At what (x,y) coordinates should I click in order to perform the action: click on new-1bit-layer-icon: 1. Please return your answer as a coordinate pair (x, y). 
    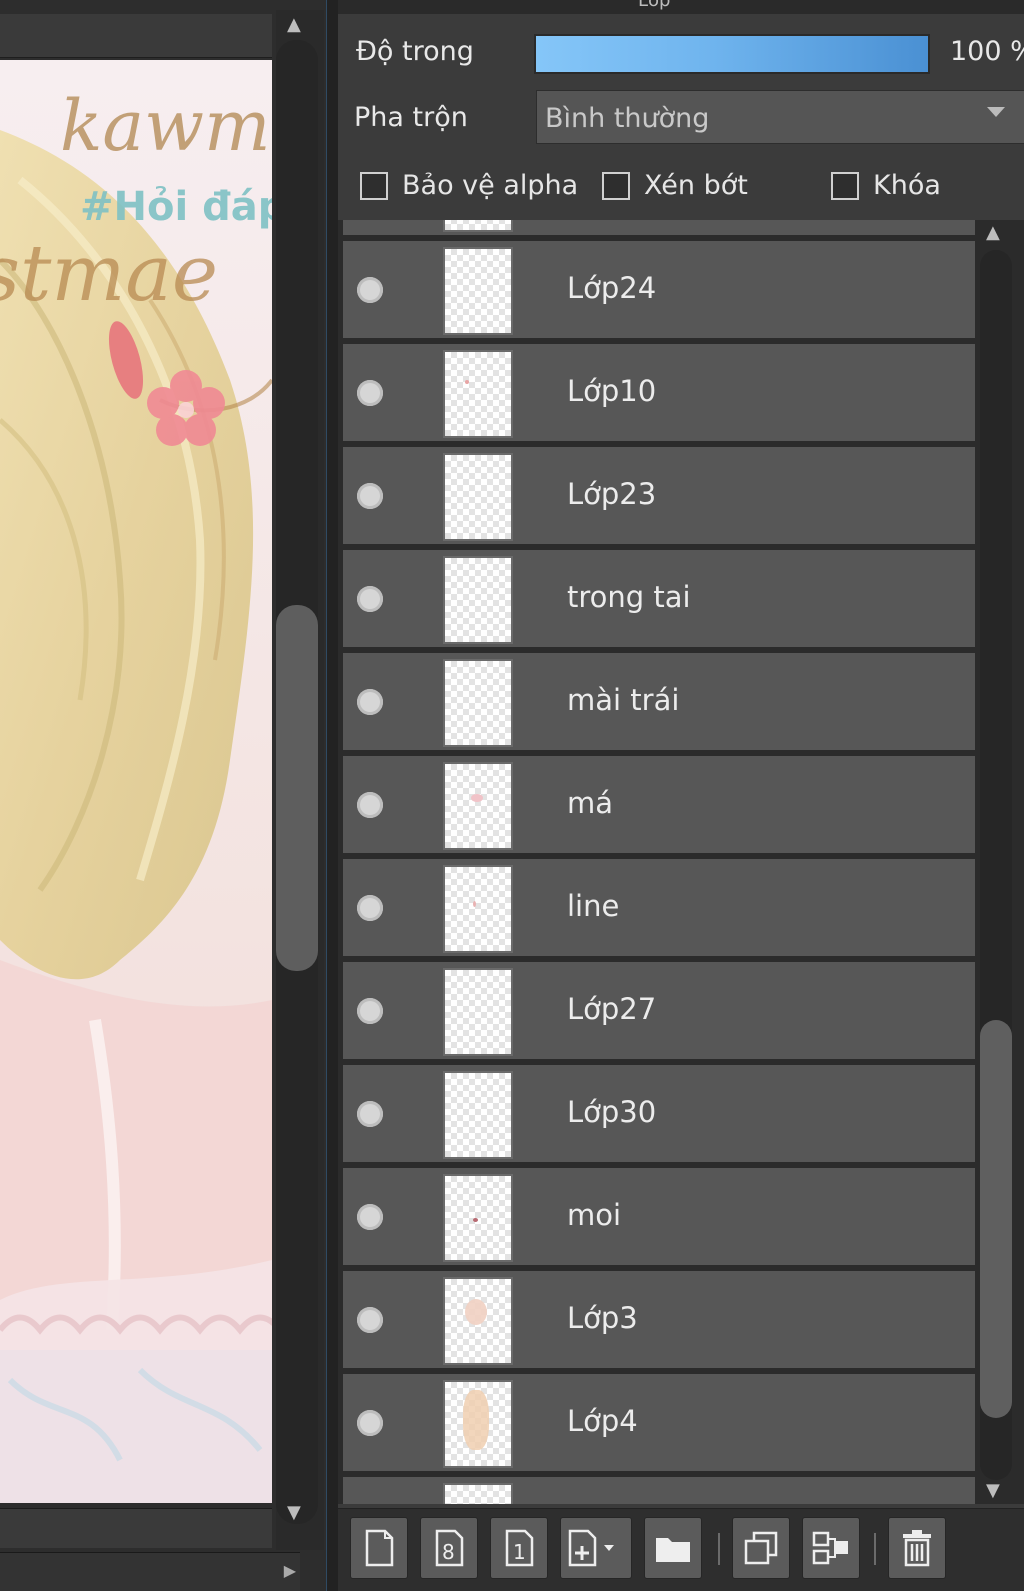
    Looking at the image, I should click on (519, 1548).